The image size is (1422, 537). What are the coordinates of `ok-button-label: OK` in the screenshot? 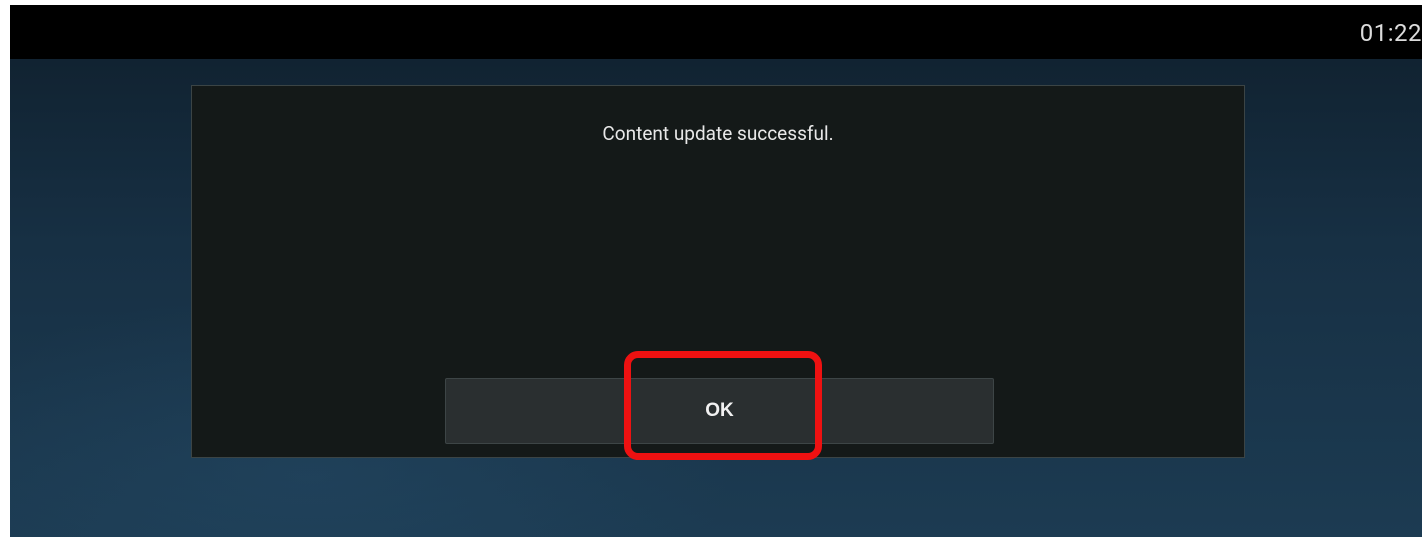 It's located at (719, 410).